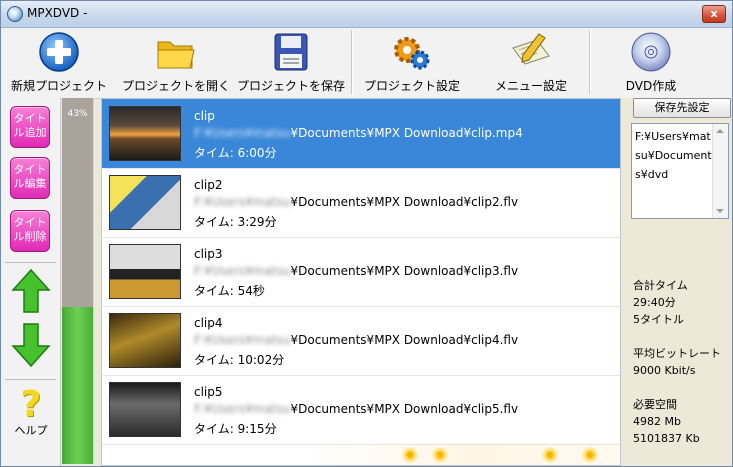 The width and height of the screenshot is (733, 467). I want to click on save-destination-button: 保存先設定, so click(682, 108).